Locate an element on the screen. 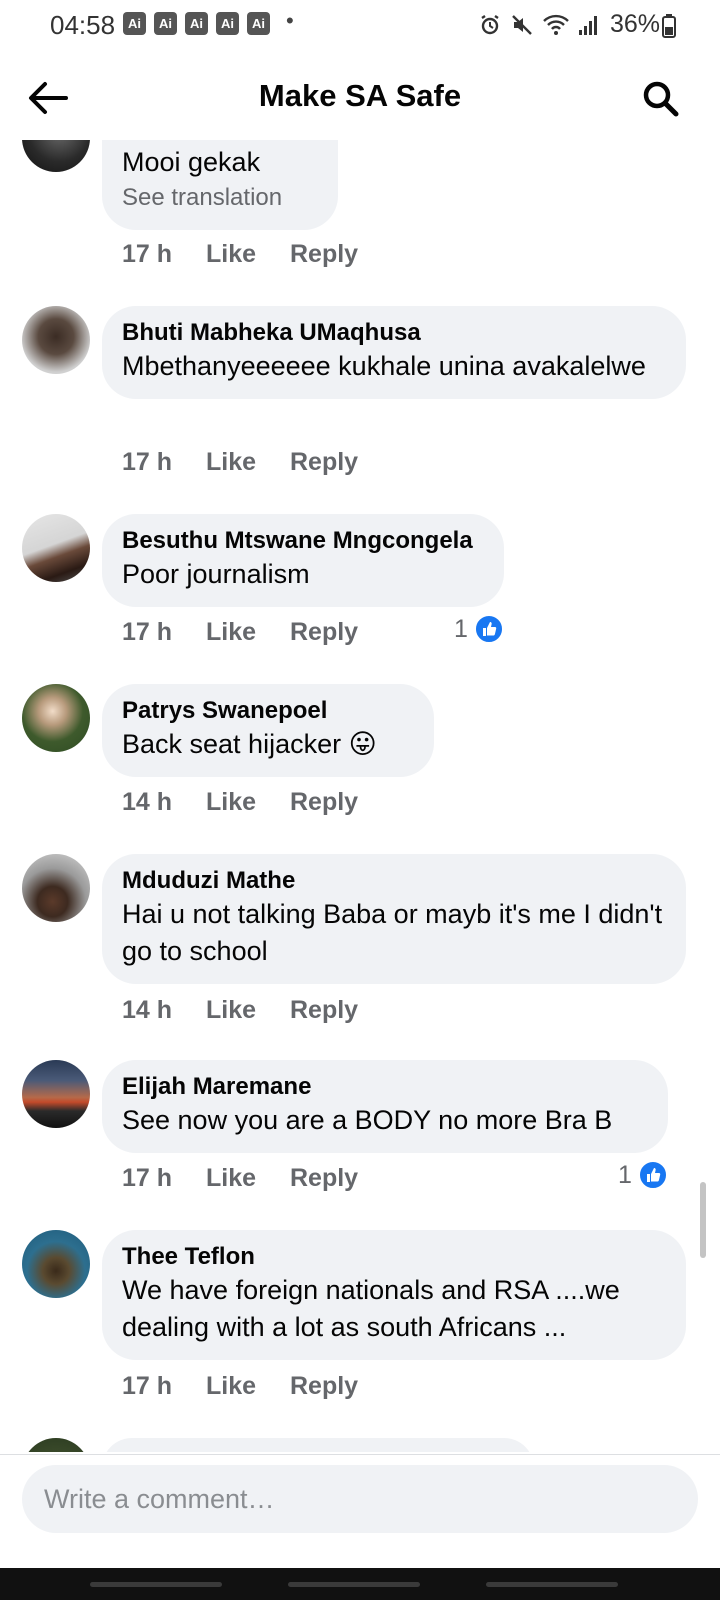  comment-input is located at coordinates (360, 1499).